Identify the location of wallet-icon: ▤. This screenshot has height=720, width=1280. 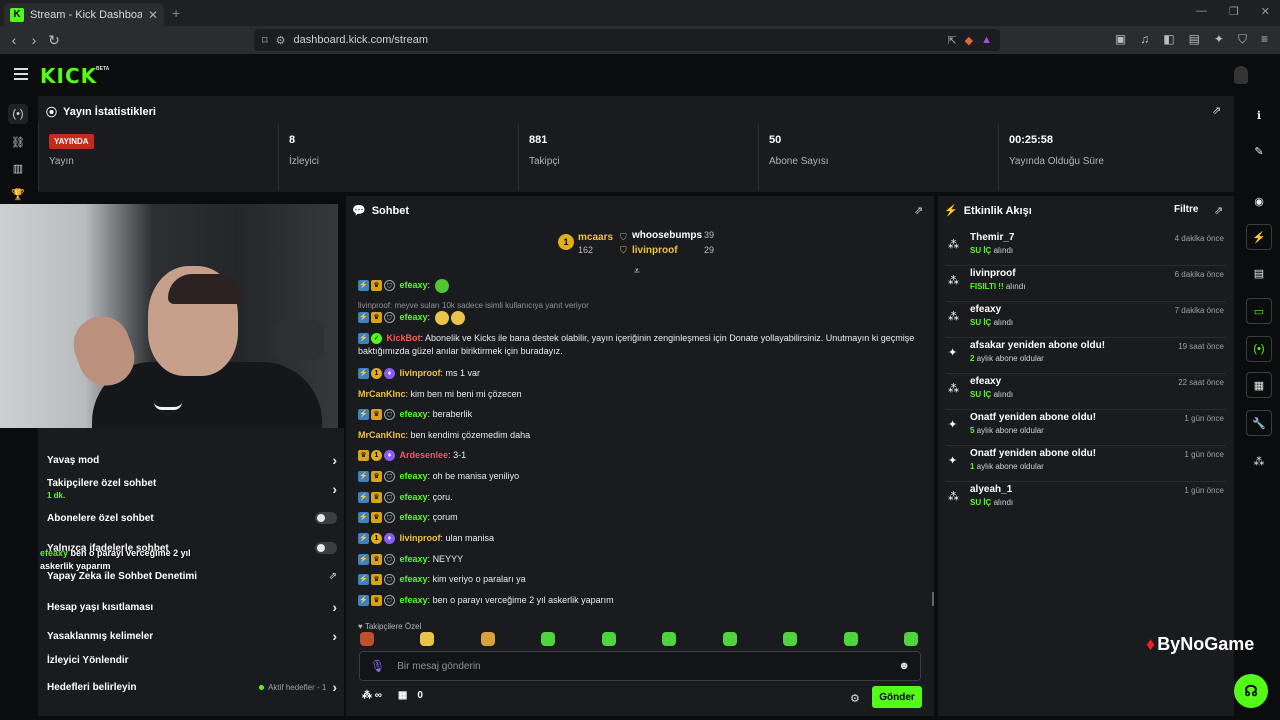
(1194, 39).